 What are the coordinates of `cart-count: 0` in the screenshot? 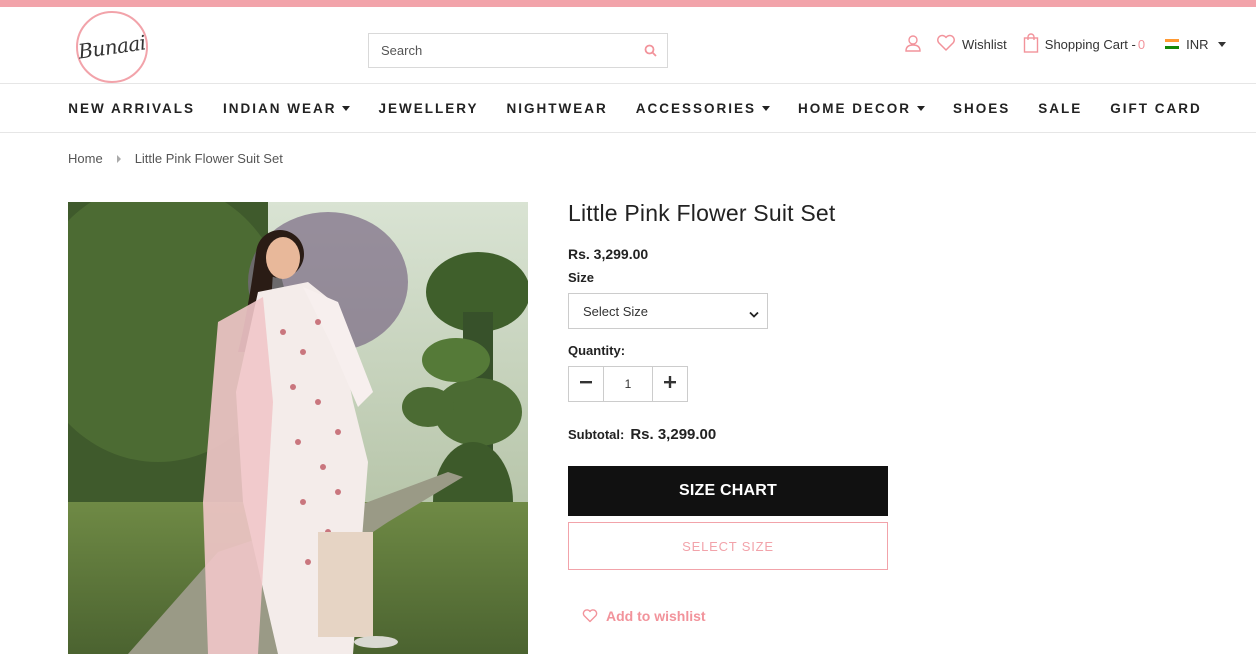 It's located at (1141, 44).